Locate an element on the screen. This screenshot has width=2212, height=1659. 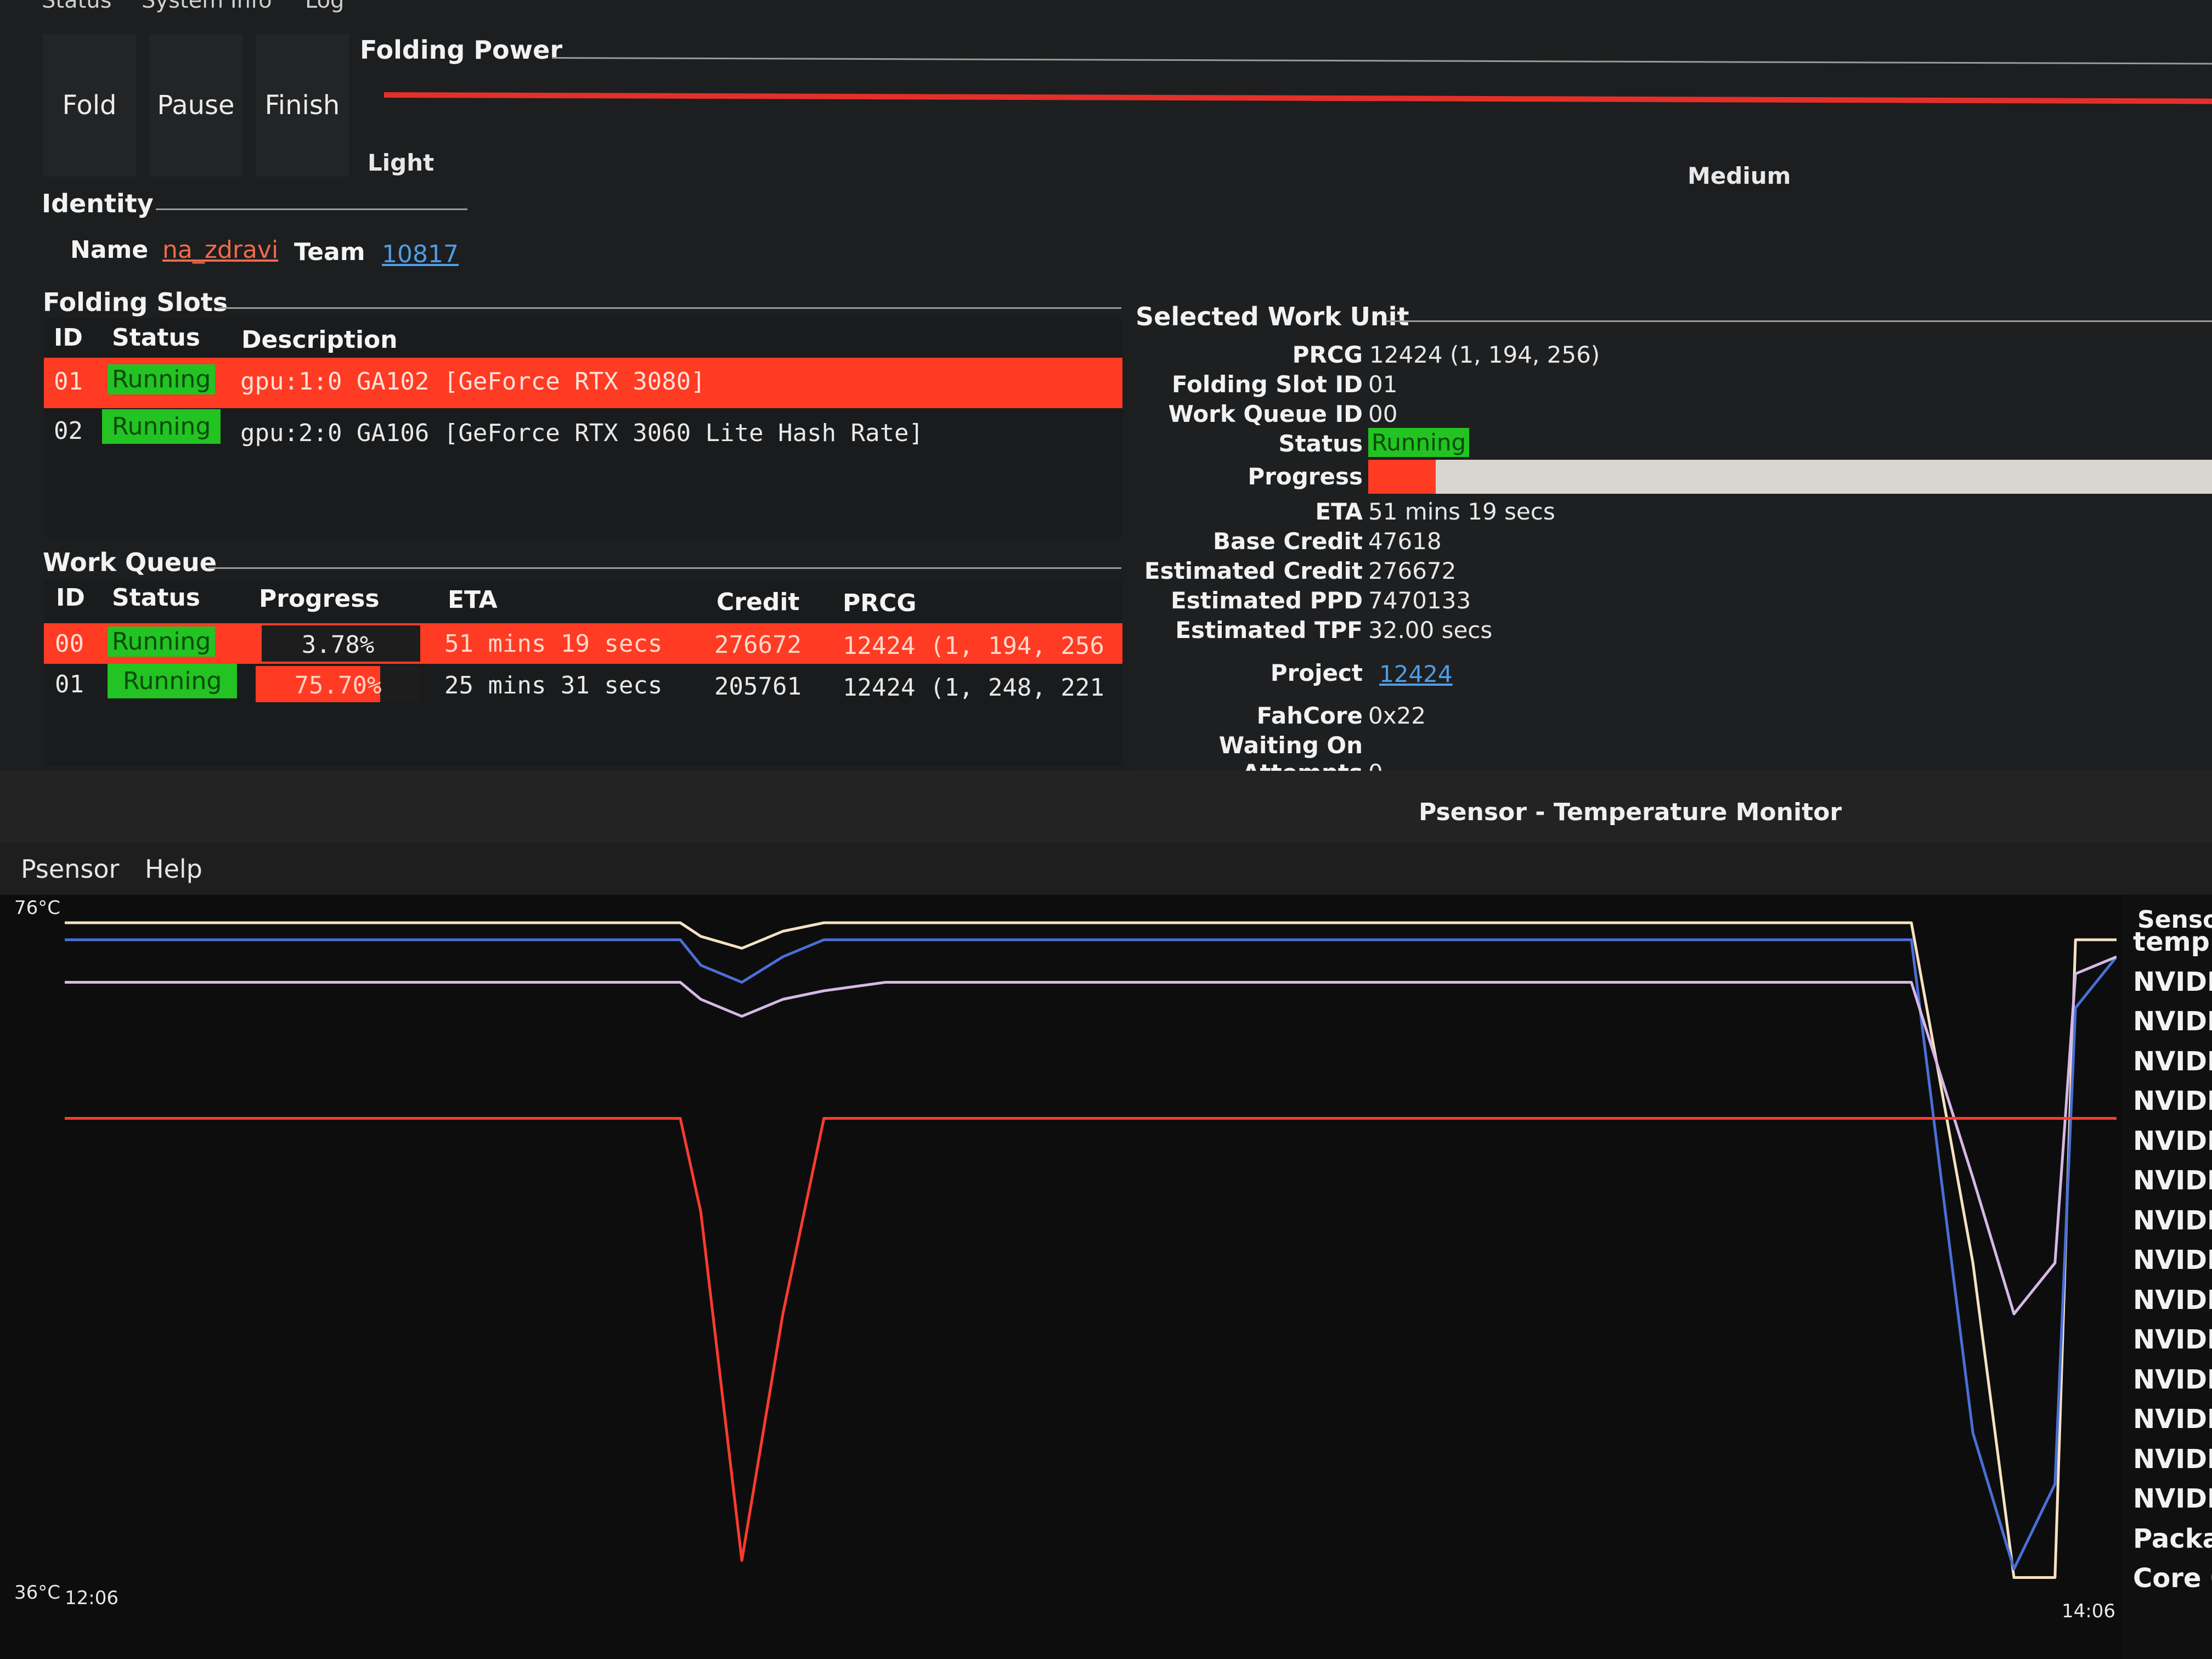
wu-slot-label: Folding Slot ID is located at coordinates (1267, 385).